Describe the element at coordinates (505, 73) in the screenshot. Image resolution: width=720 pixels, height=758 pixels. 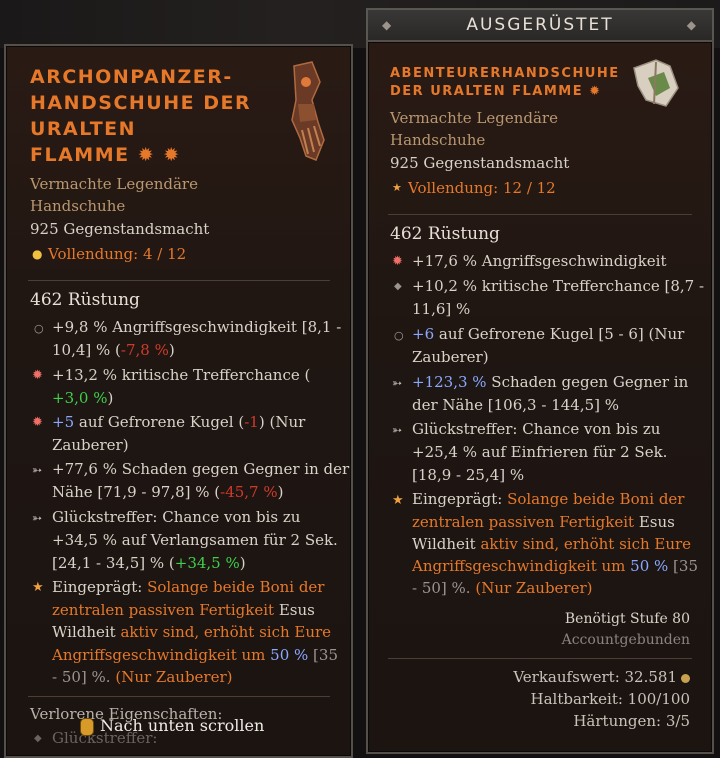
I see `title-line: ABENTEURERHANDSCHUHE` at that location.